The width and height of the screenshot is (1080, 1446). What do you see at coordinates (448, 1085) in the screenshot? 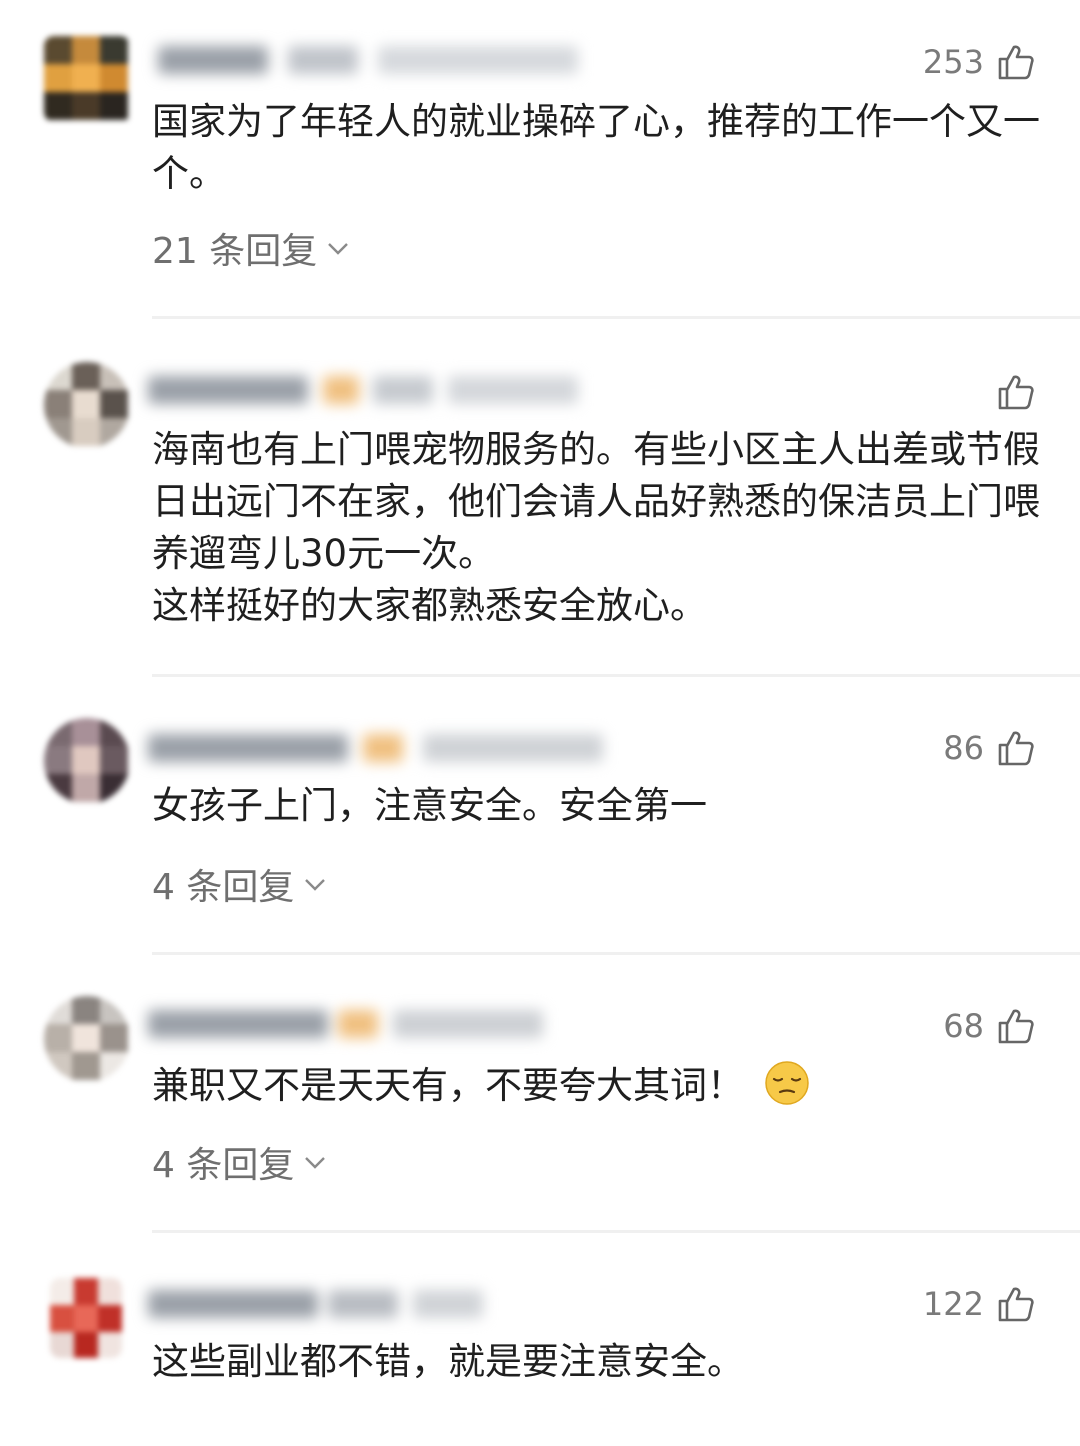
I see `comment-text-body: 兼职又不是天天有，不要夸大其词！` at bounding box center [448, 1085].